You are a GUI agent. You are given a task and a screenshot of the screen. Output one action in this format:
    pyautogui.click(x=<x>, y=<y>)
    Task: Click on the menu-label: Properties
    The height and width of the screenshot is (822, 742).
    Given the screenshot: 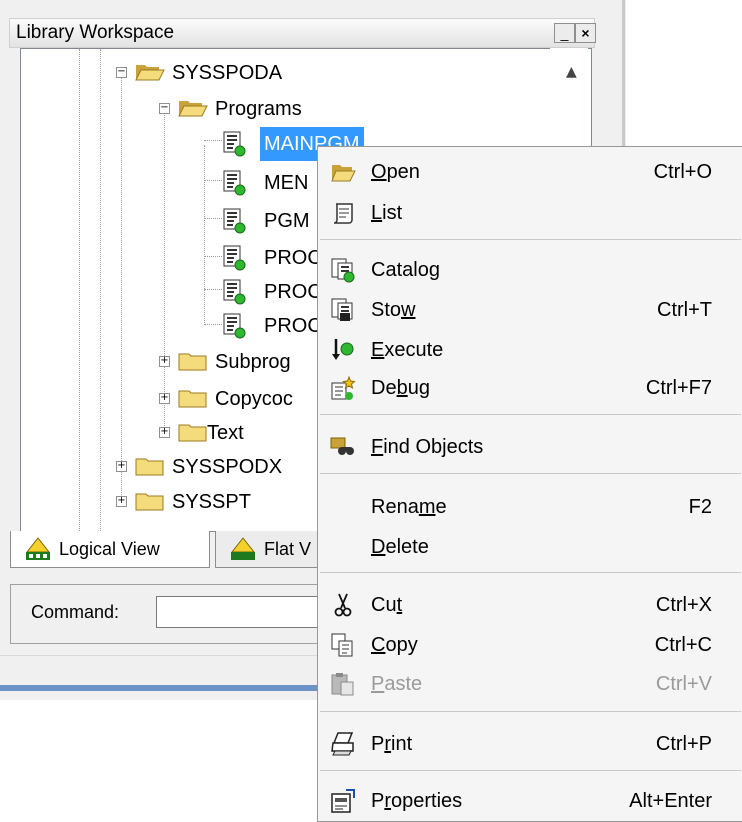 What is the action you would take?
    pyautogui.click(x=417, y=801)
    